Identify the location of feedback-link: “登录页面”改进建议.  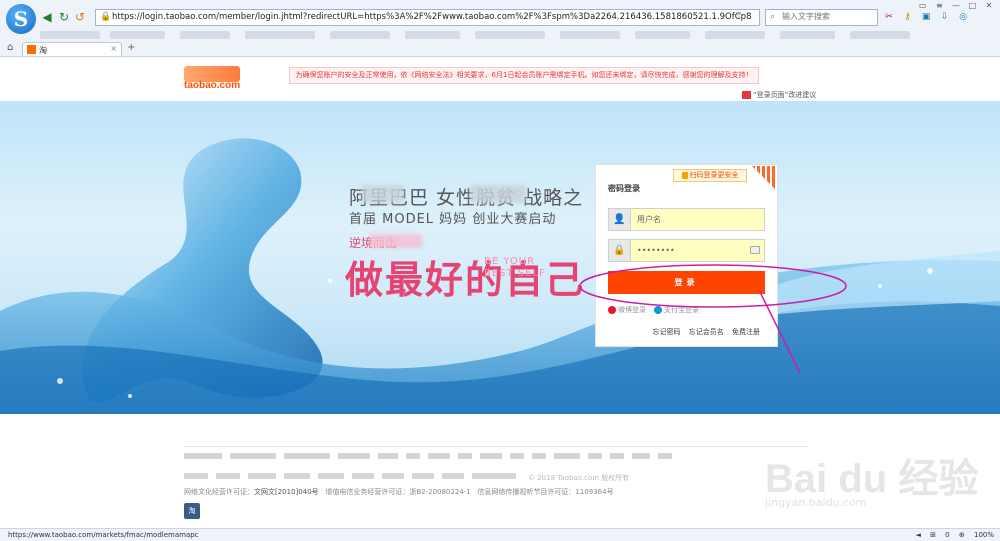
(779, 95).